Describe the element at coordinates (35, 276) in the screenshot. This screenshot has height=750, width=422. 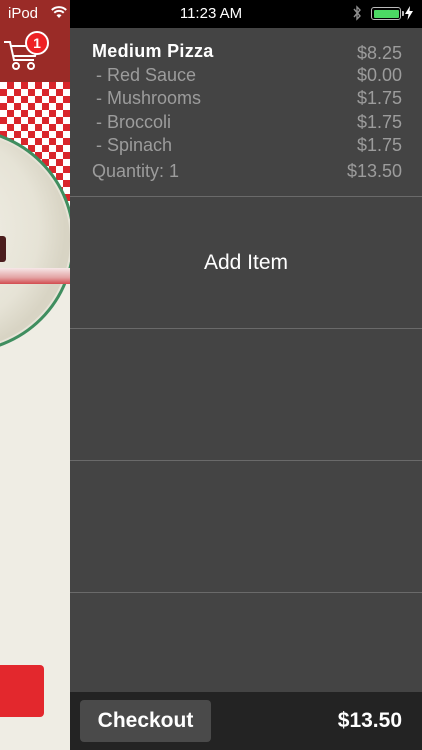
I see `plate-shadow-band` at that location.